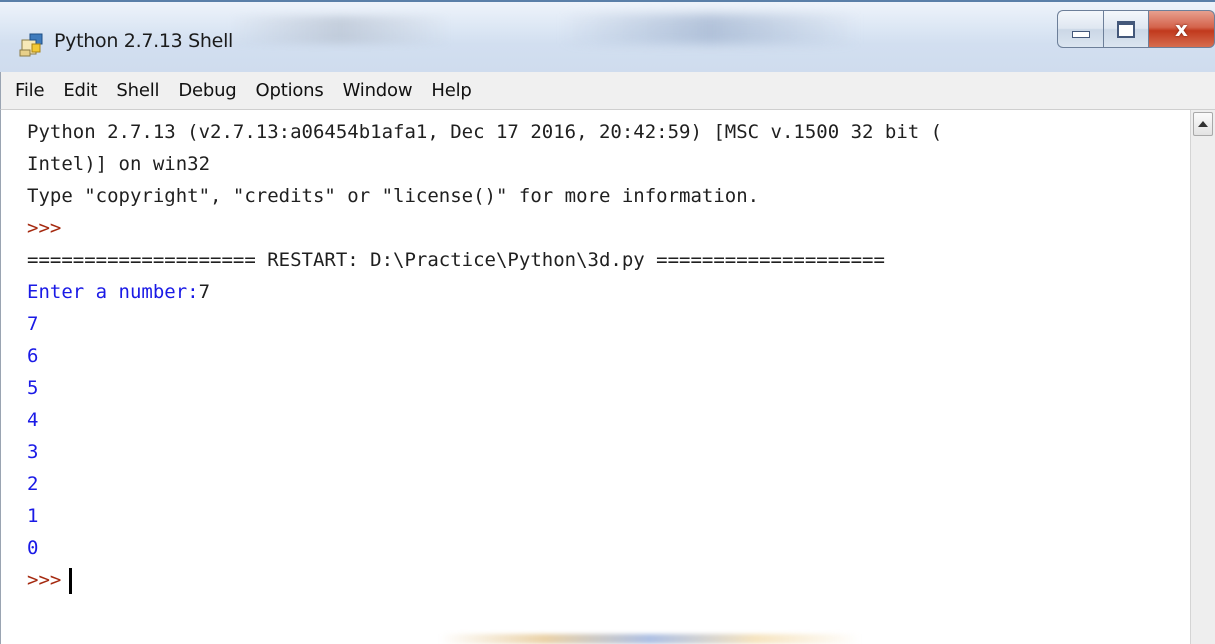 This screenshot has height=644, width=1215. Describe the element at coordinates (1080, 34) in the screenshot. I see `minimize-icon` at that location.